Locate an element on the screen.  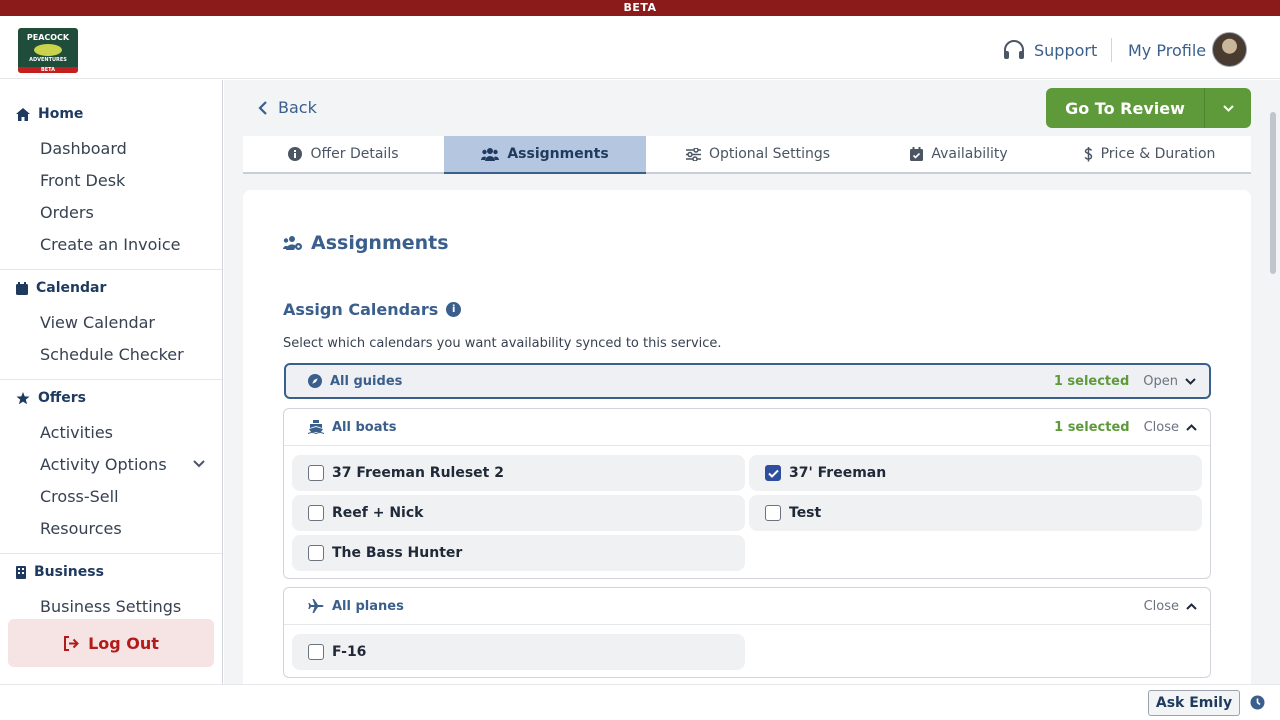
checkbox-checked is located at coordinates (773, 473).